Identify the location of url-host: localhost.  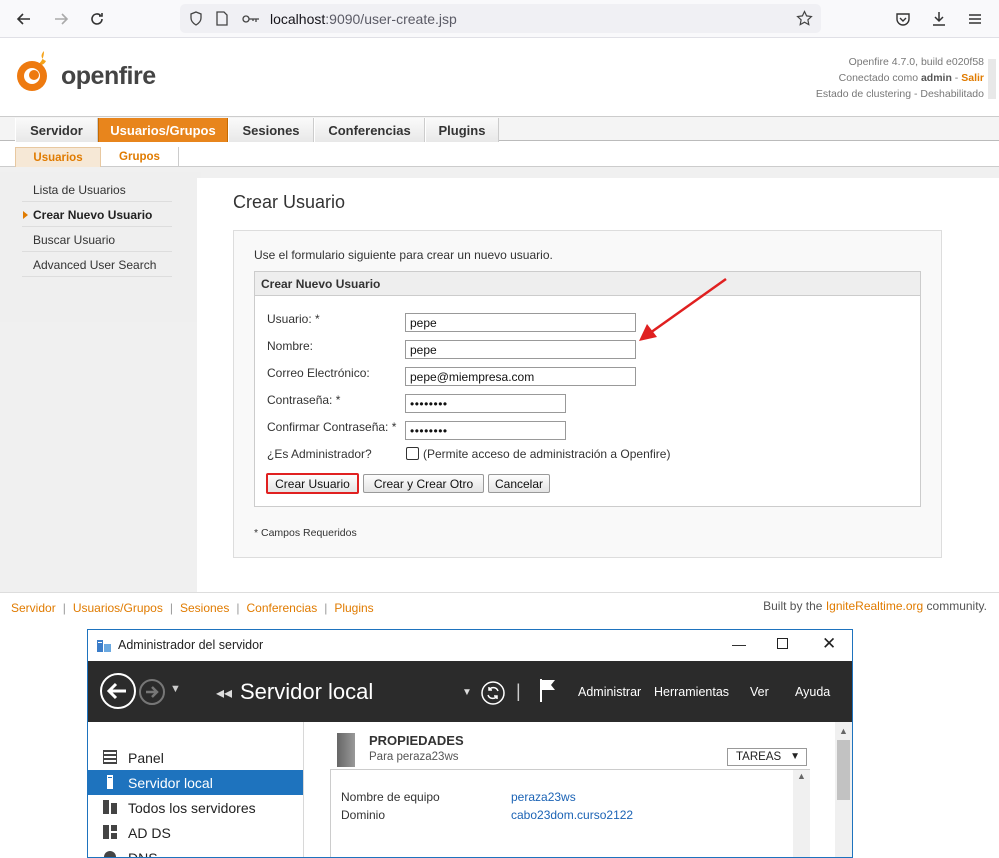
(298, 19).